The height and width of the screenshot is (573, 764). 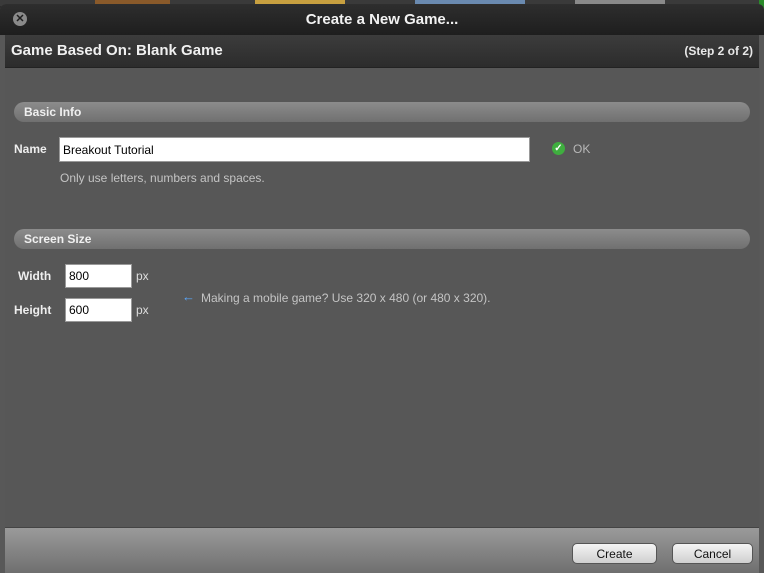 What do you see at coordinates (382, 550) in the screenshot?
I see `dialog-footer: Create Cancel` at bounding box center [382, 550].